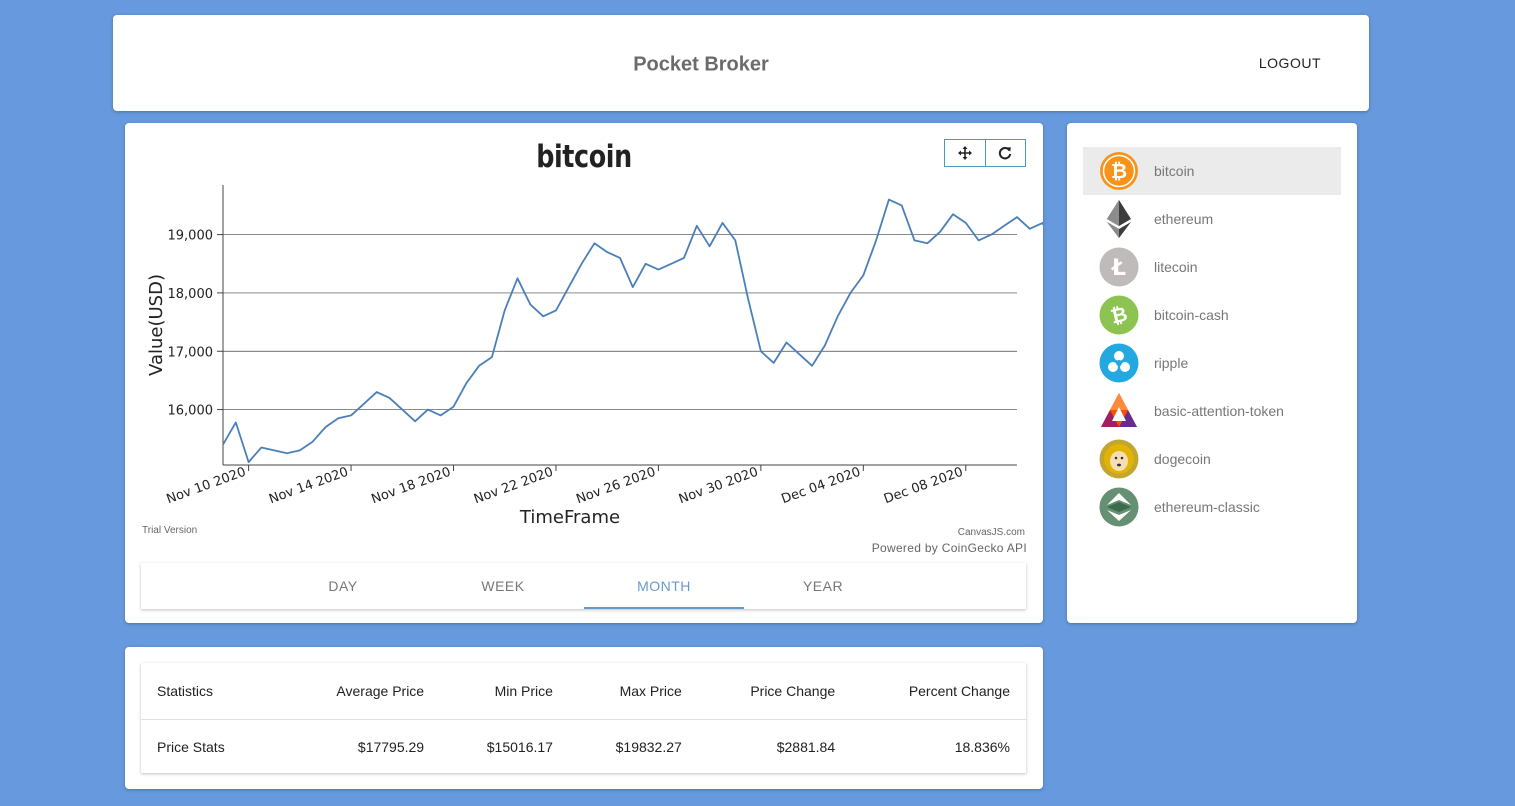  I want to click on coin-item-ethereum: ethereum, so click(1212, 219).